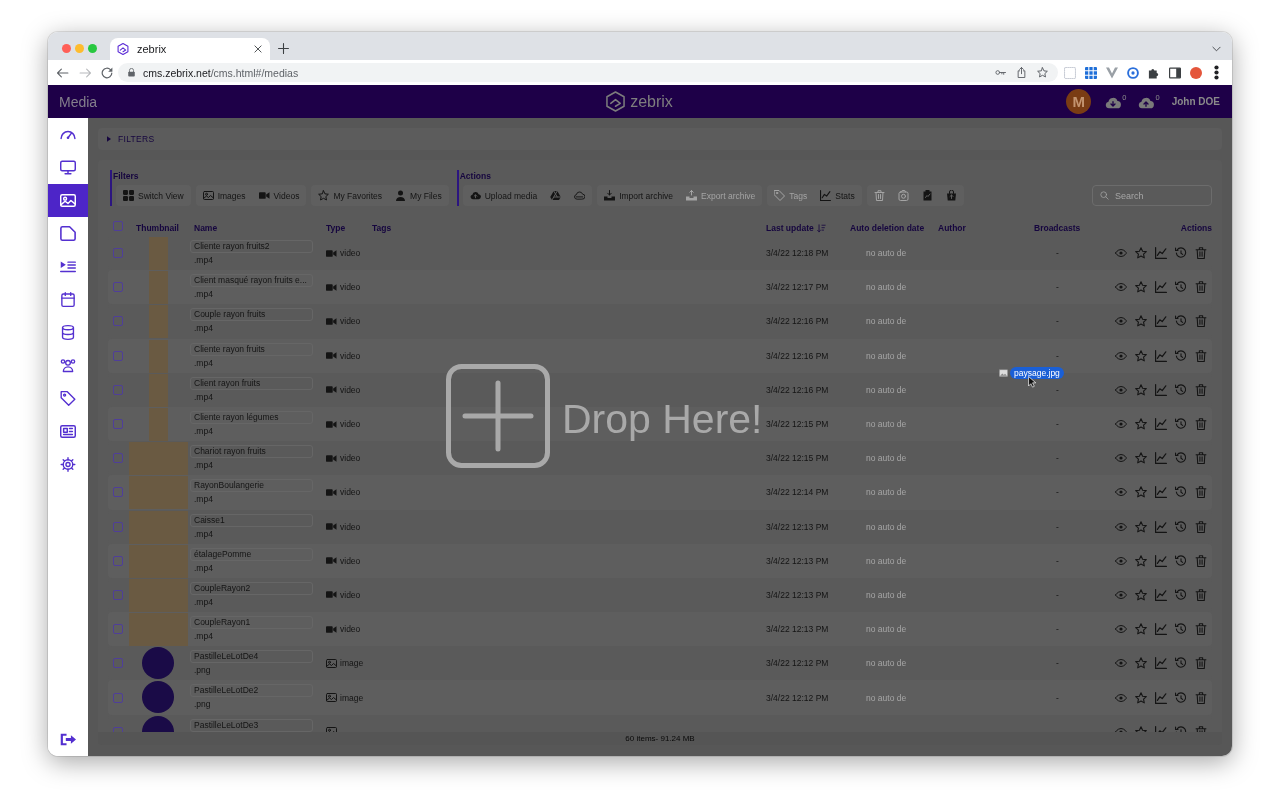 The height and width of the screenshot is (811, 1280). What do you see at coordinates (251, 588) in the screenshot?
I see `name-field: CoupleRayon2` at bounding box center [251, 588].